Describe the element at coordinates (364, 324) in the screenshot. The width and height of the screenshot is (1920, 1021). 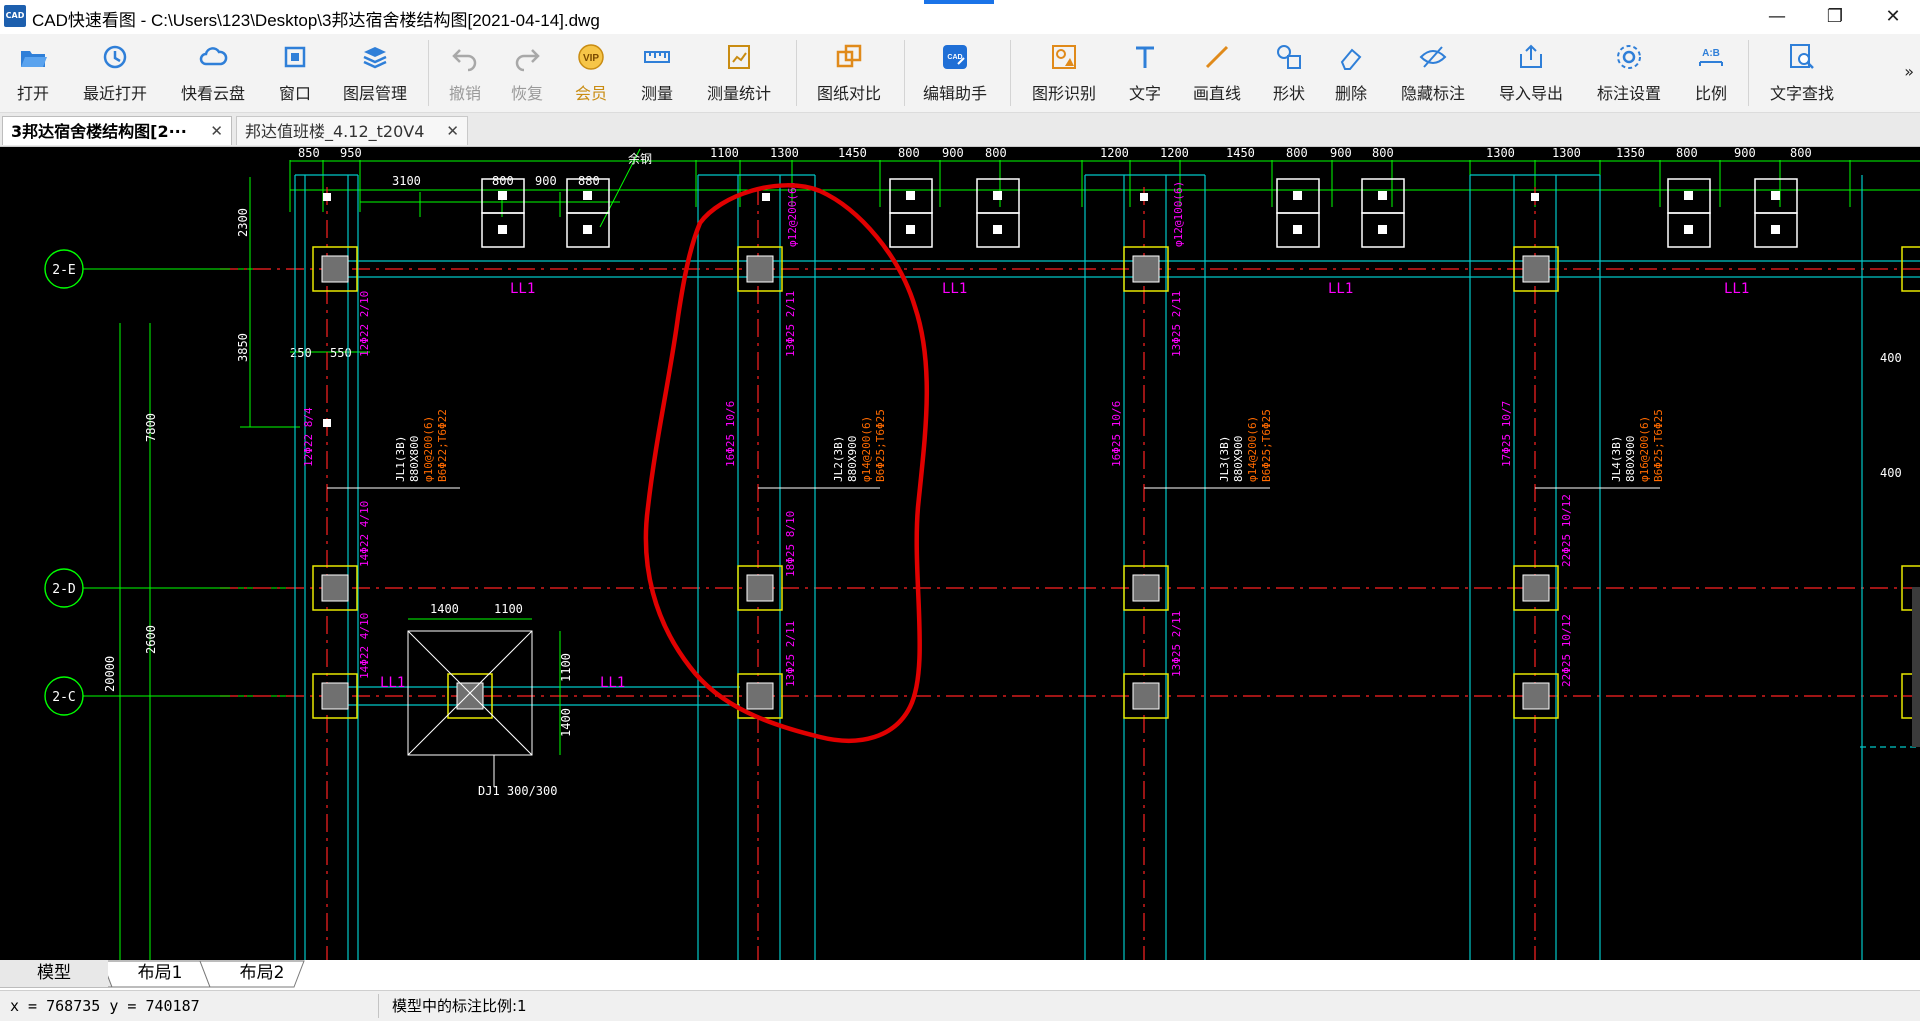
I see `rebar-note: 12Φ22 2/10` at that location.